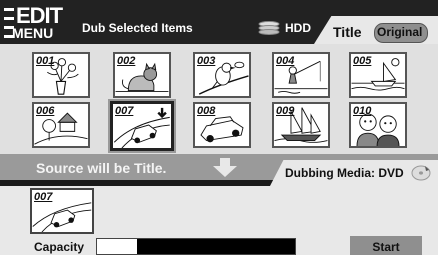  What do you see at coordinates (39, 15) in the screenshot?
I see `edit-label: EDIT` at bounding box center [39, 15].